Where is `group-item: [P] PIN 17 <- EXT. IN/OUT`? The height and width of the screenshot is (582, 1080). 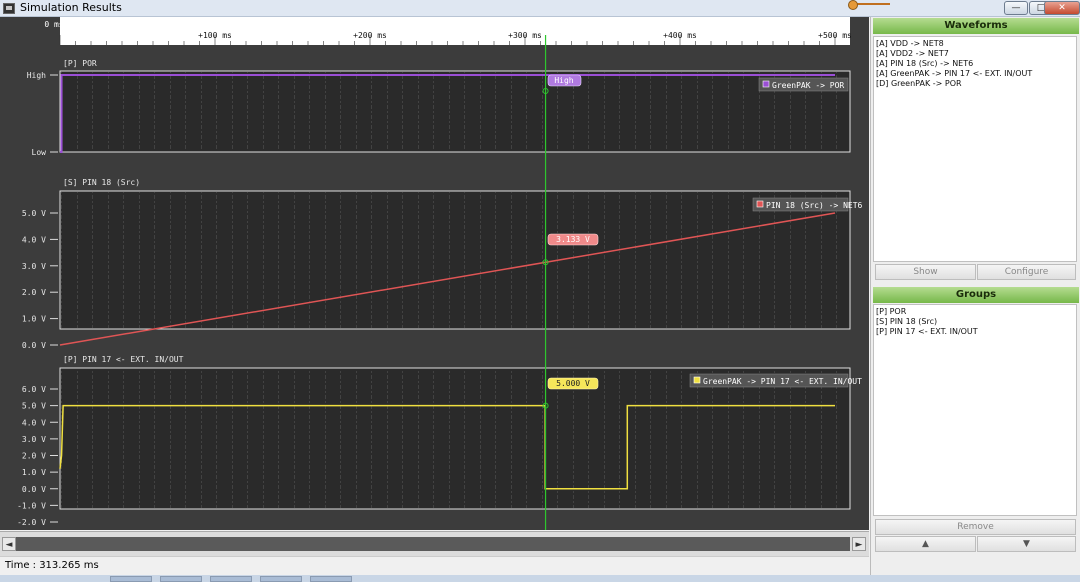
group-item: [P] PIN 17 <- EXT. IN/OUT is located at coordinates (975, 332).